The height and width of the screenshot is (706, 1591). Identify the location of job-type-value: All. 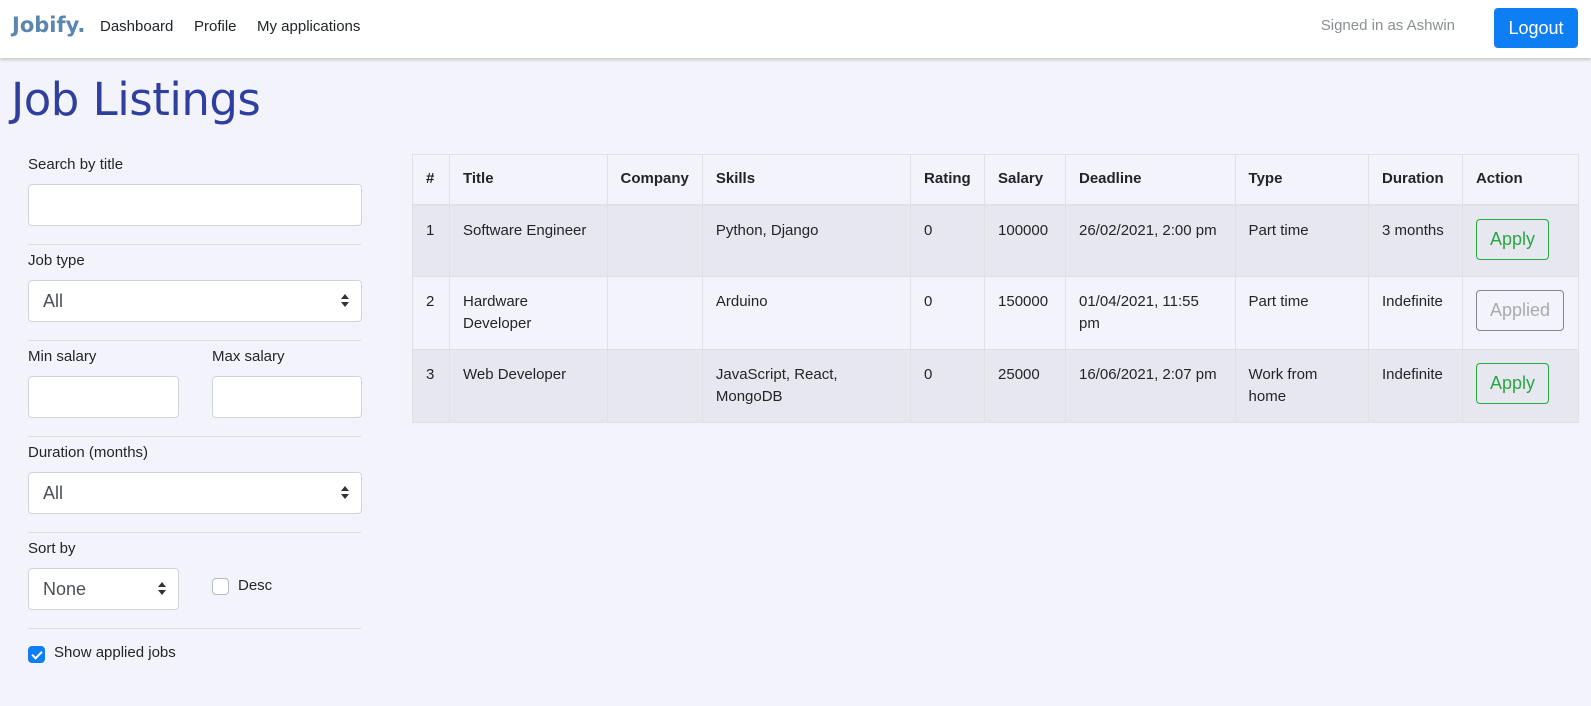
(53, 301).